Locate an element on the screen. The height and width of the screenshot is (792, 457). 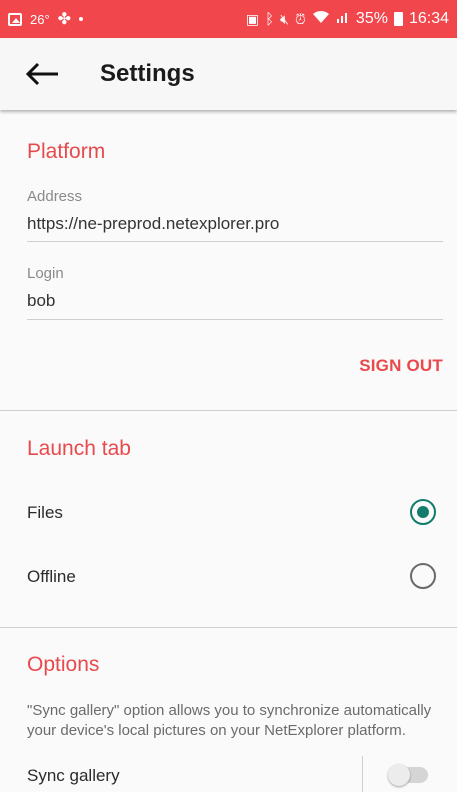
status-bar-right: ▣ ᛒ 🔇︎ ⏰︎ 35% 16:34 is located at coordinates (347, 19).